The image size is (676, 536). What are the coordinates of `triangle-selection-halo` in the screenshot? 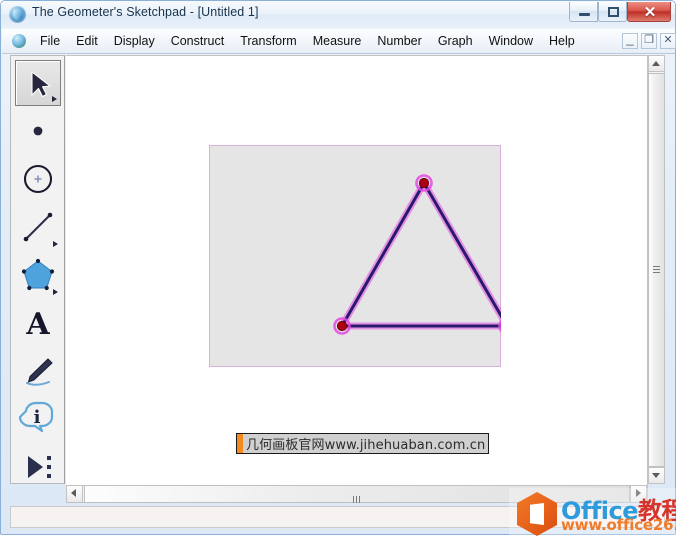 It's located at (419, 254).